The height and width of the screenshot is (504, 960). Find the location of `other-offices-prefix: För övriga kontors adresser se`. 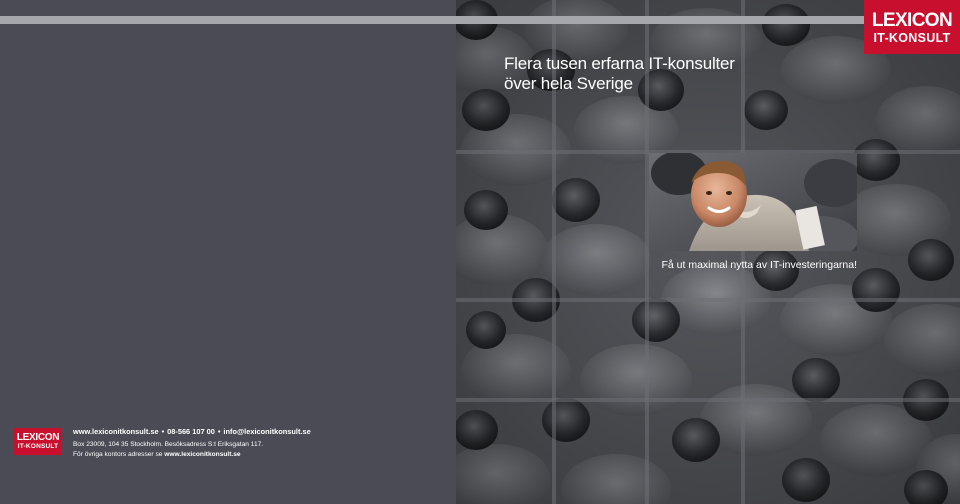

other-offices-prefix: För övriga kontors adresser se is located at coordinates (119, 454).